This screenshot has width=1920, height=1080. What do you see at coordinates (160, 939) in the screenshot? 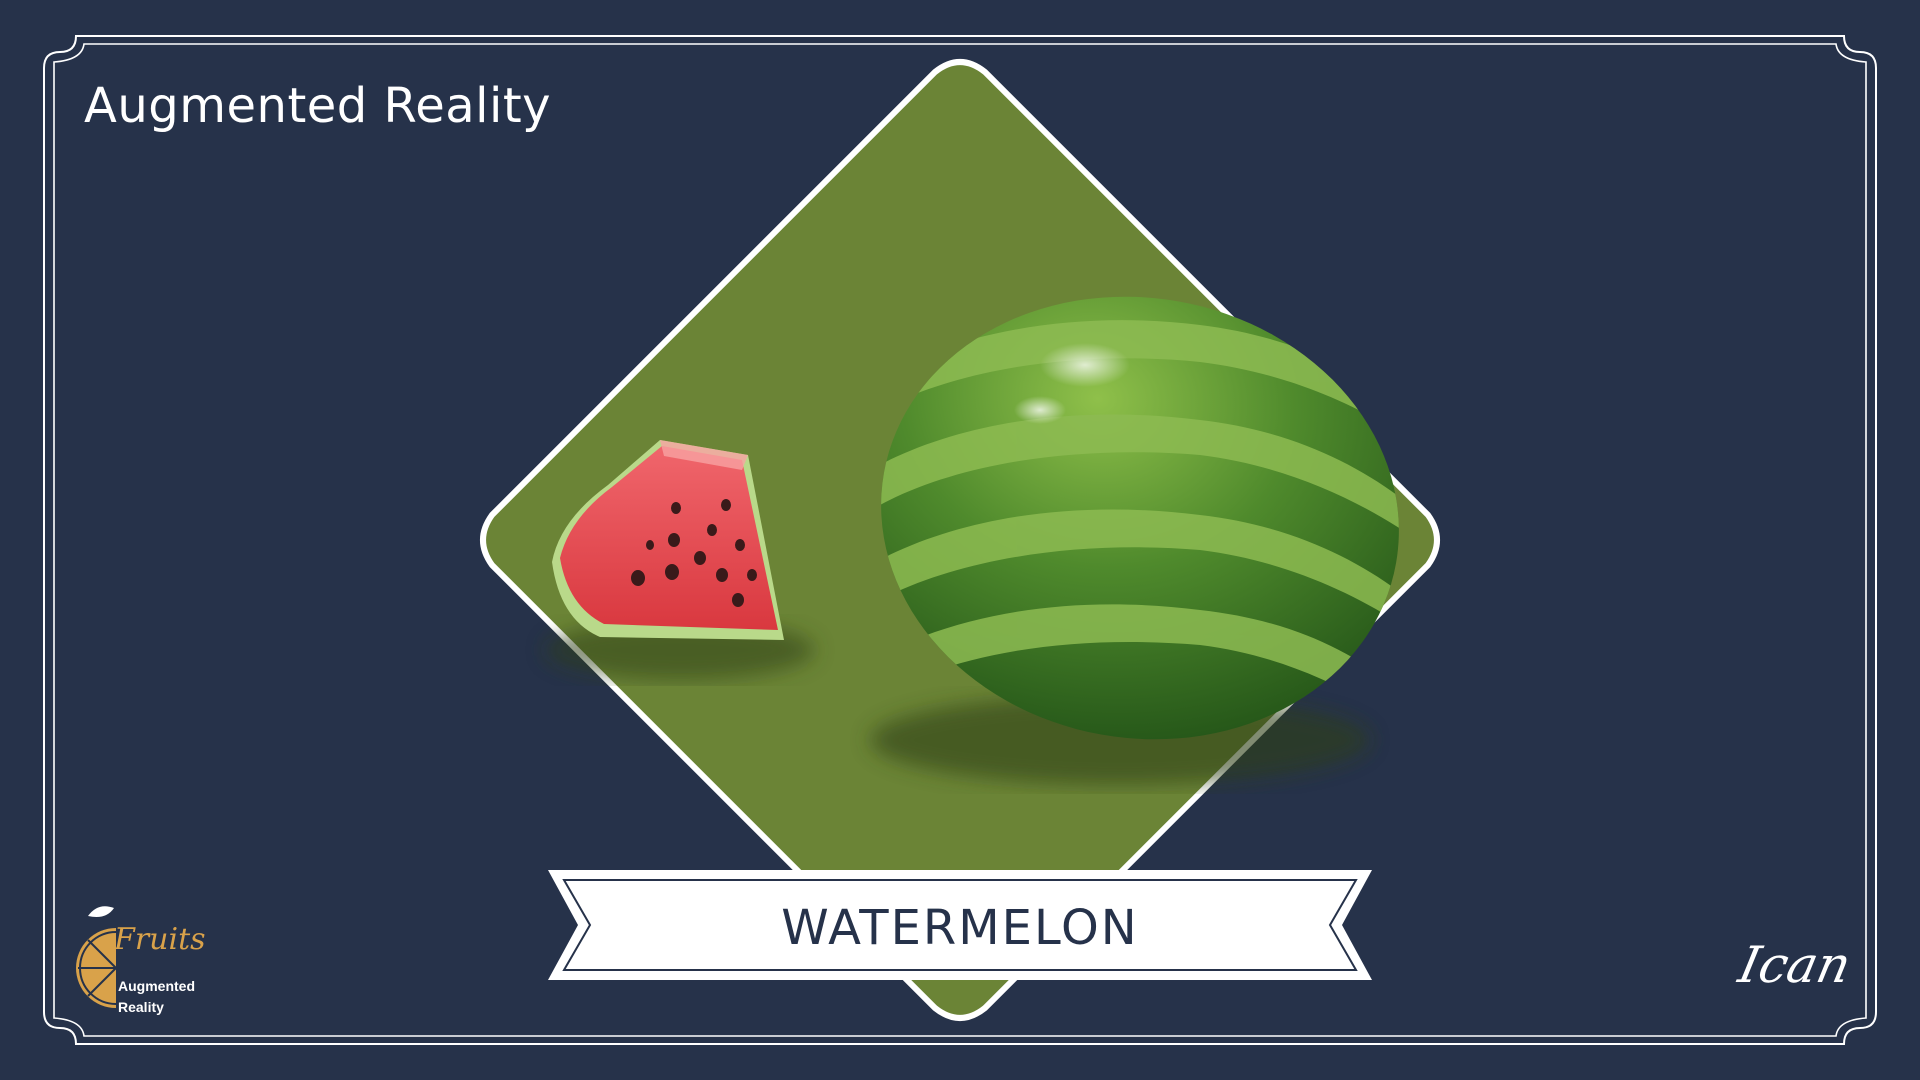
I see `logo-script-word: Fruits` at bounding box center [160, 939].